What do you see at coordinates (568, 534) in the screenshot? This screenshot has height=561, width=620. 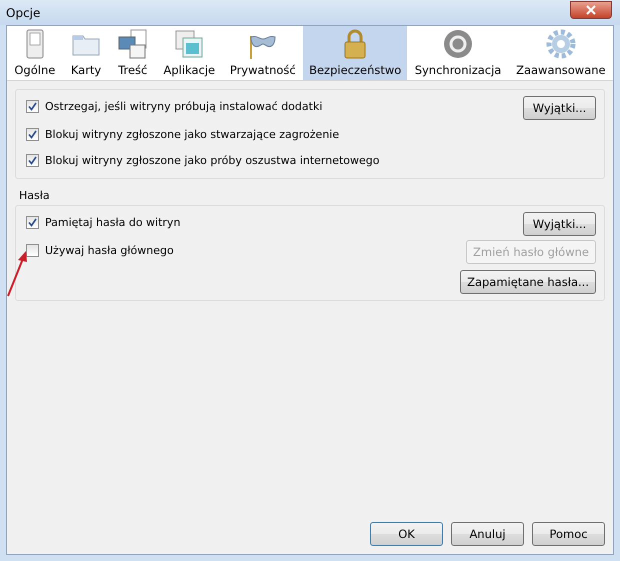 I see `dialog-button: Pomoc` at bounding box center [568, 534].